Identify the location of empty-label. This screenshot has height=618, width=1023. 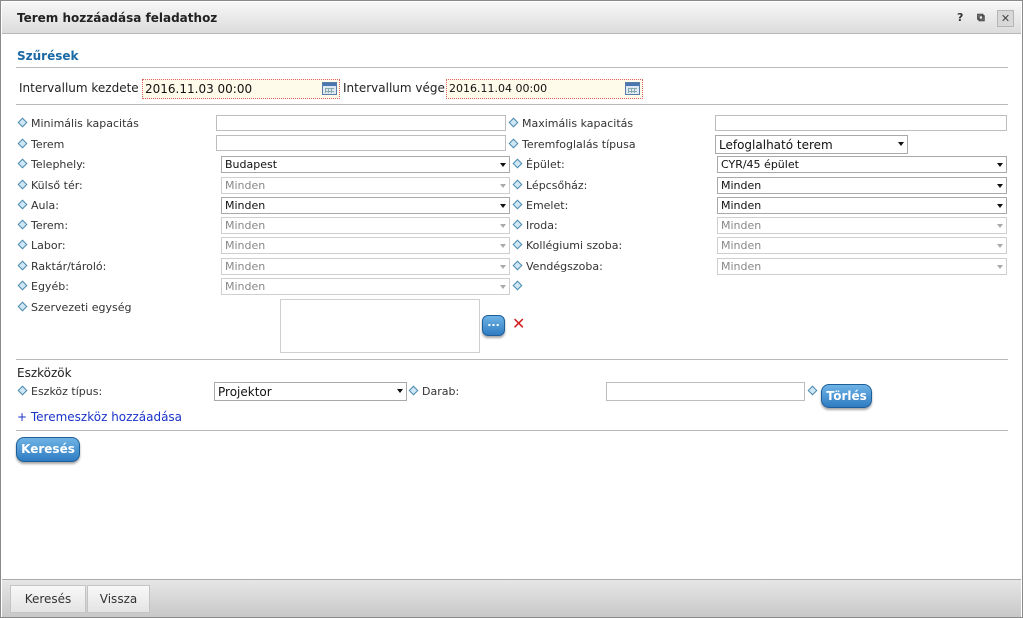
(519, 286).